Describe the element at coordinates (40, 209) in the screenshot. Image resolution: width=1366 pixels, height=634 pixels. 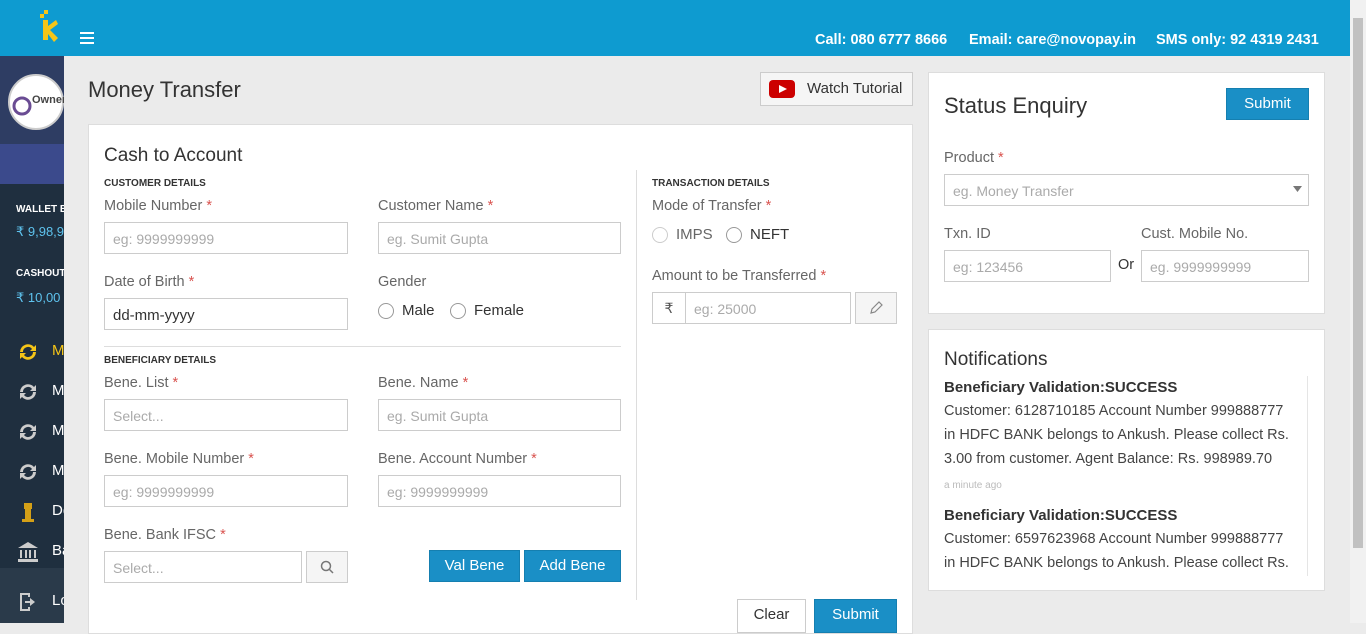
I see `wallet-balance-label: WALLET B` at that location.